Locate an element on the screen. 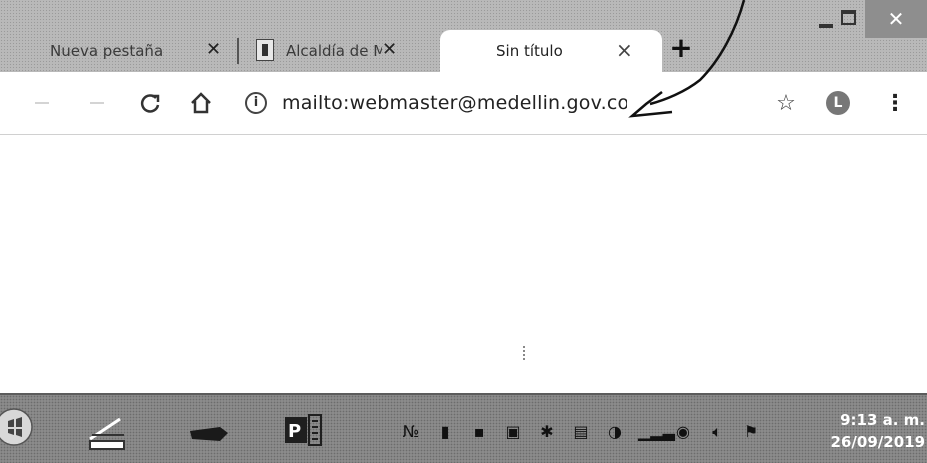 This screenshot has width=927, height=463. avatar: L is located at coordinates (838, 103).